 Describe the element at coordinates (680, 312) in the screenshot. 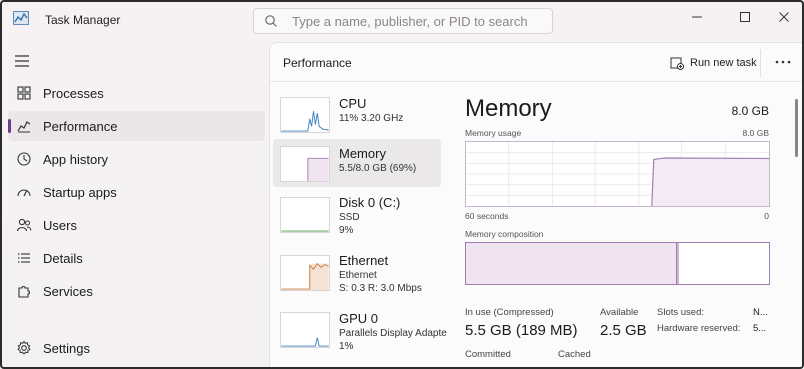

I see `slots-used-label: Slots used:` at that location.